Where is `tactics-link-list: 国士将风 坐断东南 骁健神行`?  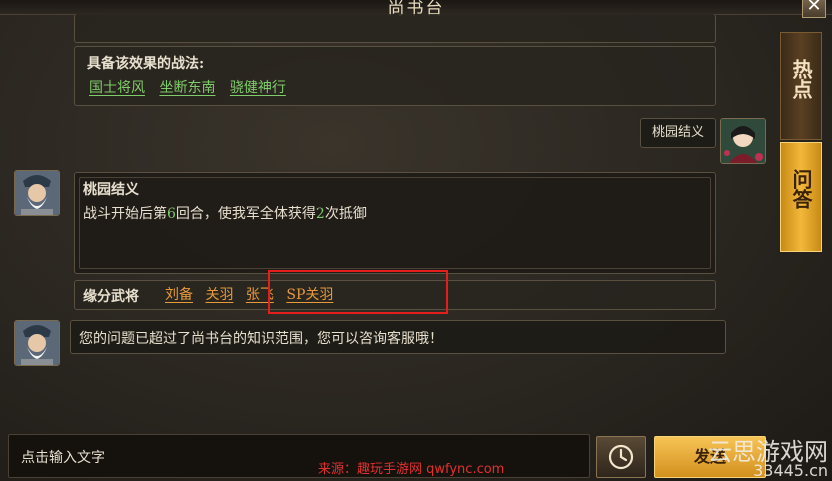 tactics-link-list: 国士将风 坐断东南 骁健神行 is located at coordinates (192, 87).